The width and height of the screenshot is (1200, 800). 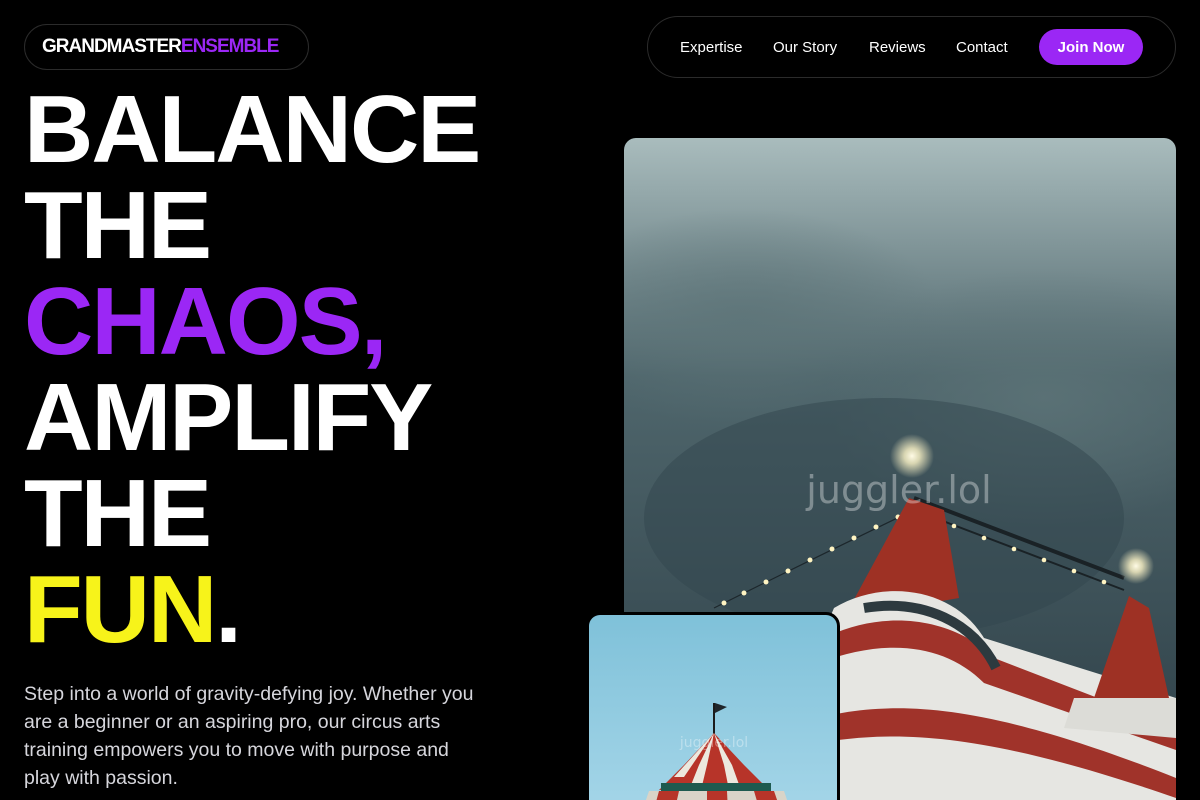 What do you see at coordinates (713, 743) in the screenshot?
I see `thumbnail-watermark: juggler.lol` at bounding box center [713, 743].